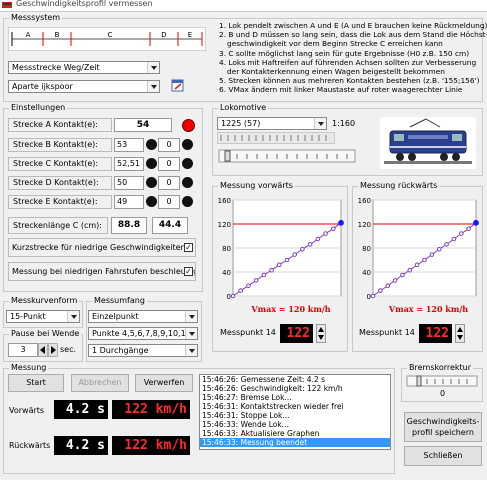 The image size is (487, 480). I want to click on contact-row-d: Strecke D Kontakt(e): 50 0, so click(105, 182).